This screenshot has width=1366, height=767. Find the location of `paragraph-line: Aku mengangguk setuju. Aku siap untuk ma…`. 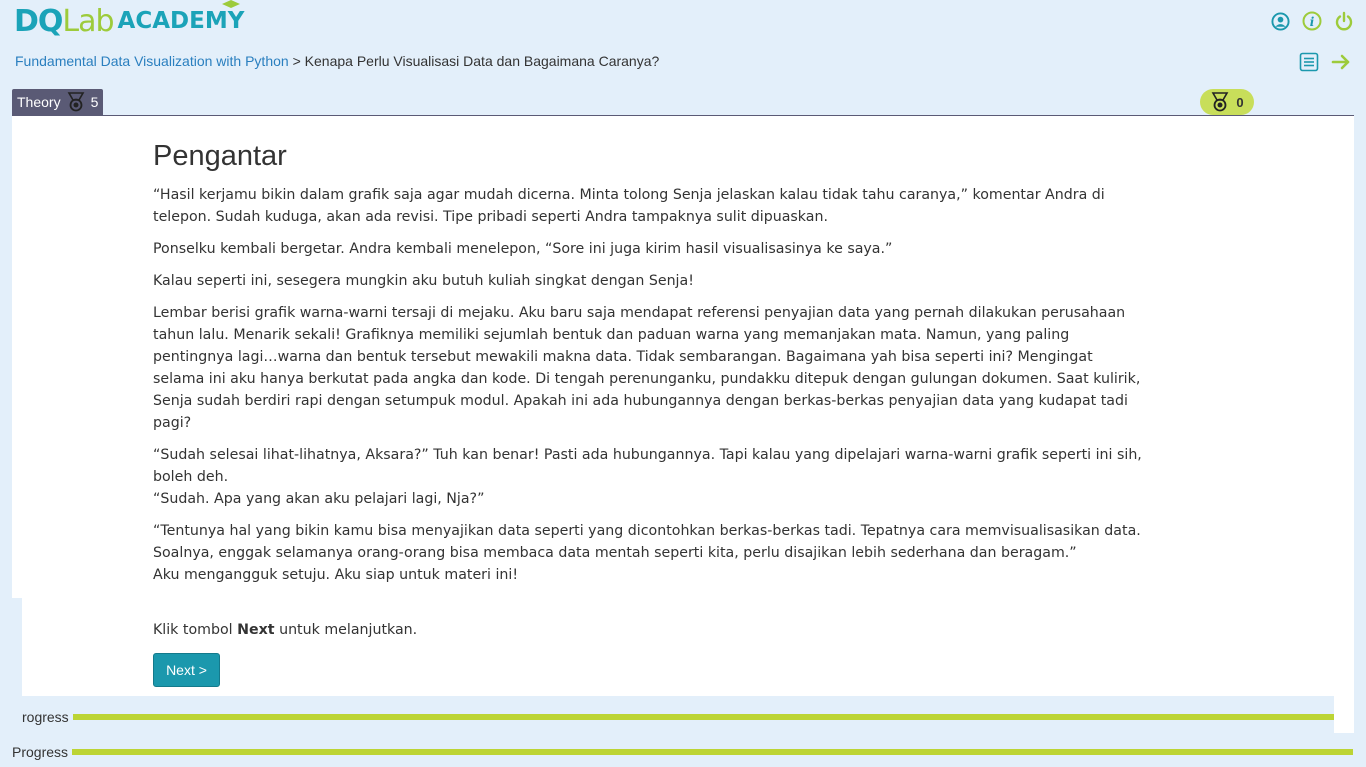

paragraph-line: Aku mengangguk setuju. Aku siap untuk ma… is located at coordinates (336, 575).